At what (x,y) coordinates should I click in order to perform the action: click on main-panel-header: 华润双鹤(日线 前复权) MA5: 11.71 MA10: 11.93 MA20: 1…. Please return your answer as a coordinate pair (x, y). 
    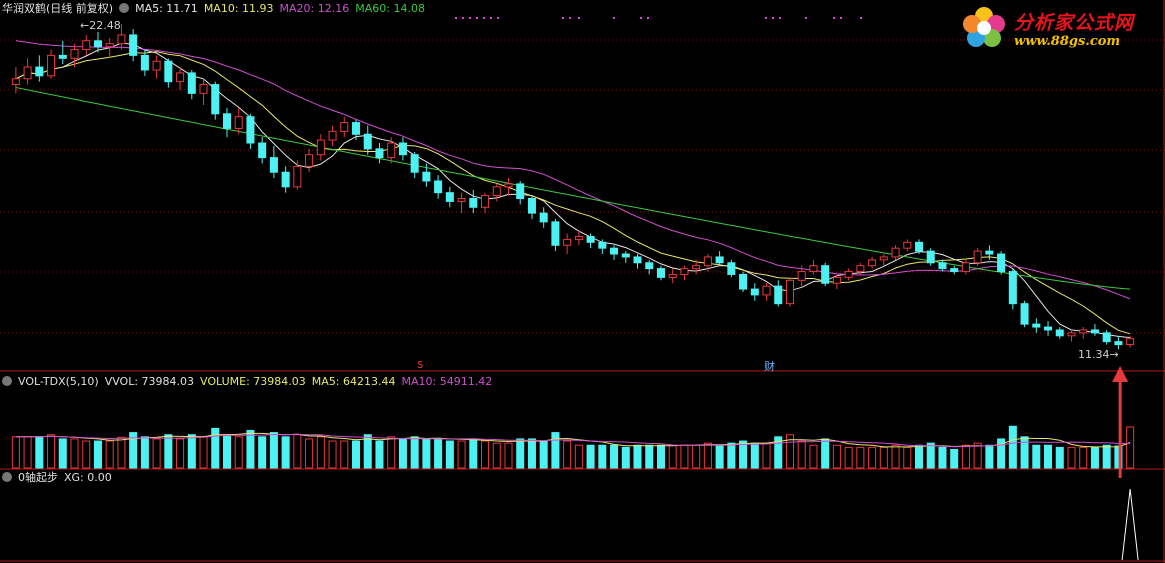
    Looking at the image, I should click on (216, 8).